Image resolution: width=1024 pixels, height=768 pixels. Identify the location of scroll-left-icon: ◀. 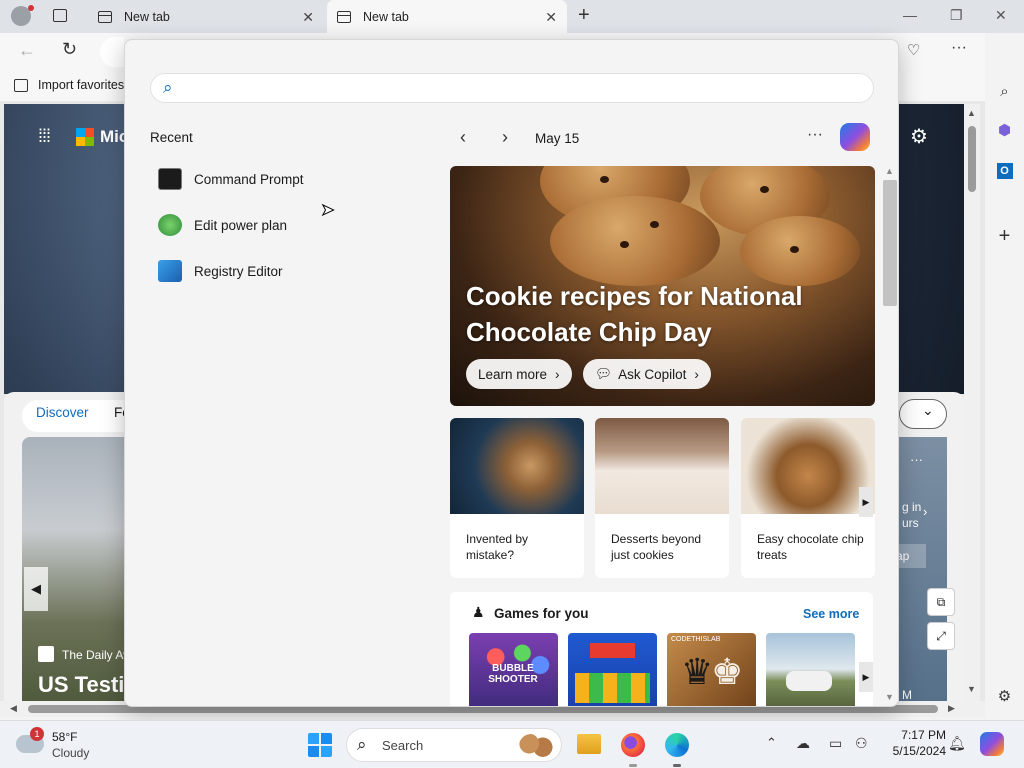
(13, 708).